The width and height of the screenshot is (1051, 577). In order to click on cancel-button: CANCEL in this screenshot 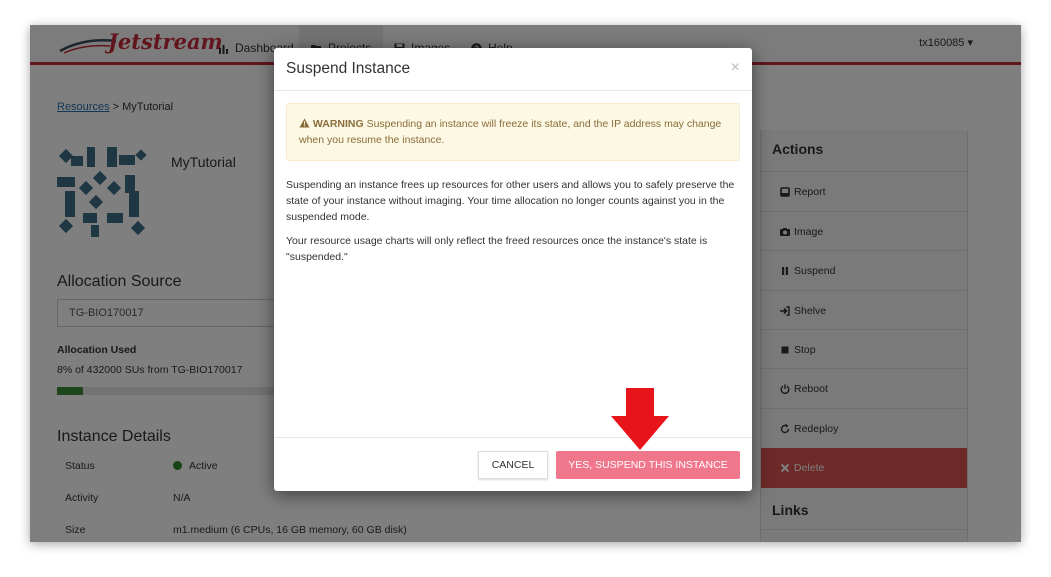, I will do `click(513, 465)`.